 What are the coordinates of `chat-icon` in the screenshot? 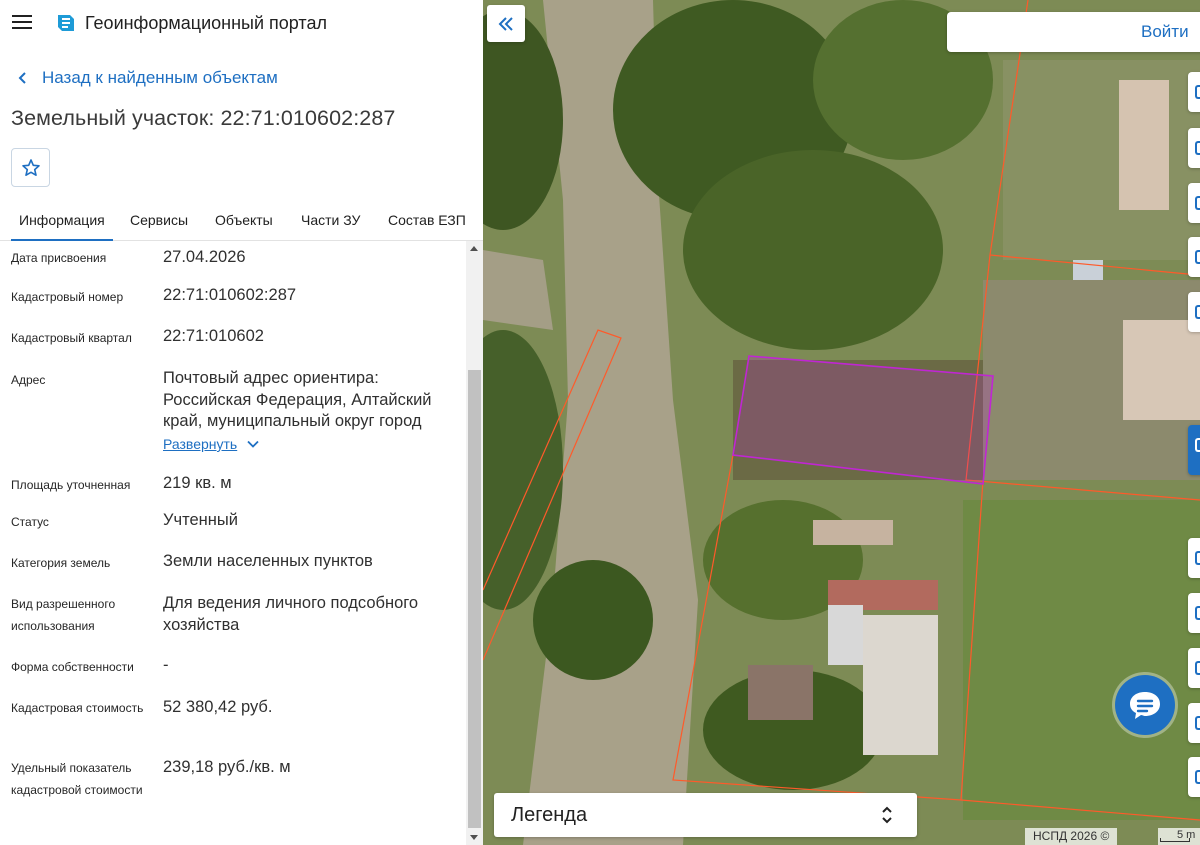 It's located at (1145, 705).